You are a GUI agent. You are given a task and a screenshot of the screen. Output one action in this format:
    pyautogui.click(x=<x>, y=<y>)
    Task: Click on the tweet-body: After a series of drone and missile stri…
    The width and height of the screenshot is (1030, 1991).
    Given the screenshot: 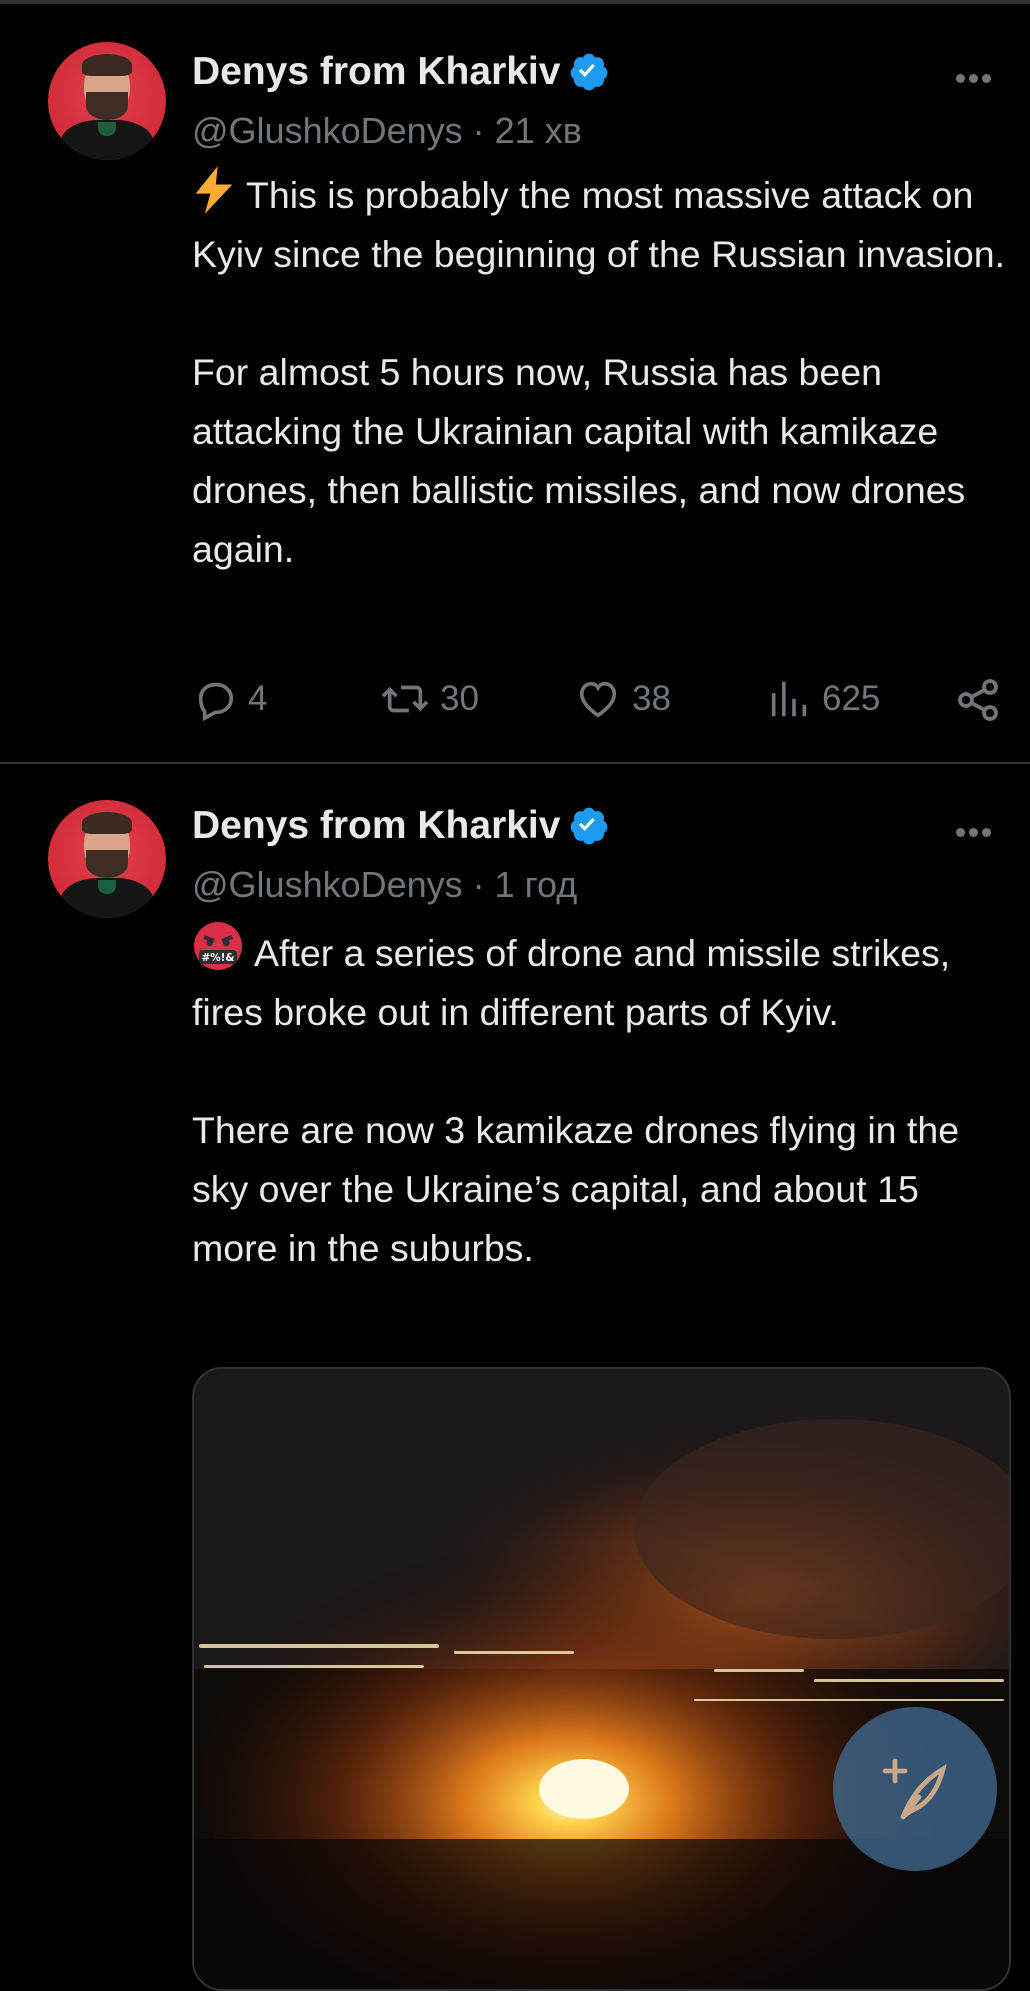 What is the action you would take?
    pyautogui.click(x=576, y=1100)
    